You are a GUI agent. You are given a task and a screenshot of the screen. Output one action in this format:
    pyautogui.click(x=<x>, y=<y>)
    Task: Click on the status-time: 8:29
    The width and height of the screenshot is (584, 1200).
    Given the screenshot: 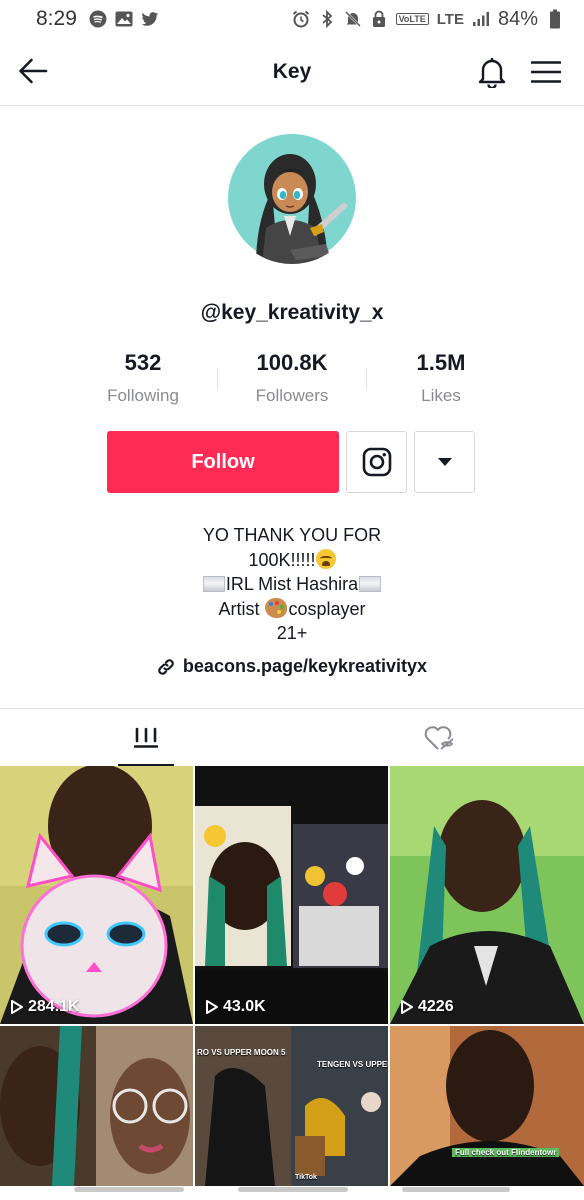 What is the action you would take?
    pyautogui.click(x=56, y=18)
    